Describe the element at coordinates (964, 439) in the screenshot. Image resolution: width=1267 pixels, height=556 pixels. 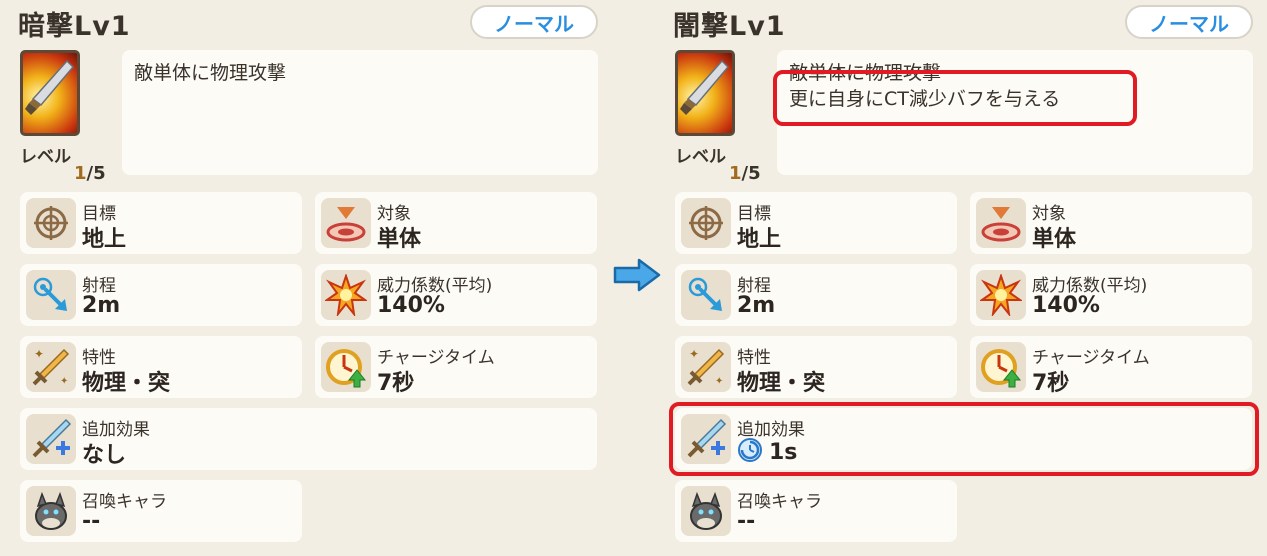
I see `extra-effect-highlight-box` at that location.